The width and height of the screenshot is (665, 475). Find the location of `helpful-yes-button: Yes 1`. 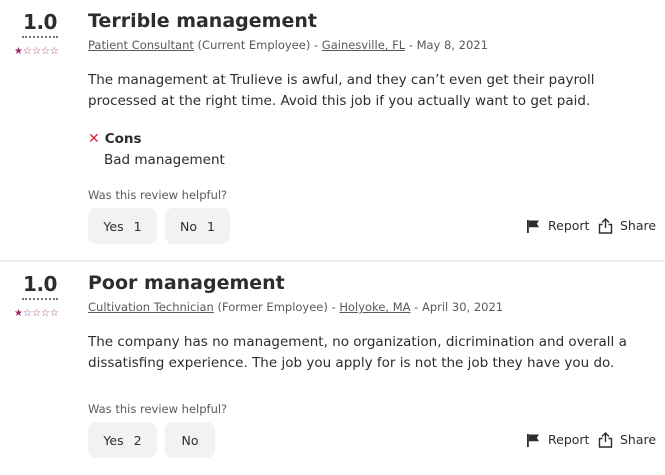

helpful-yes-button: Yes 1 is located at coordinates (122, 226).